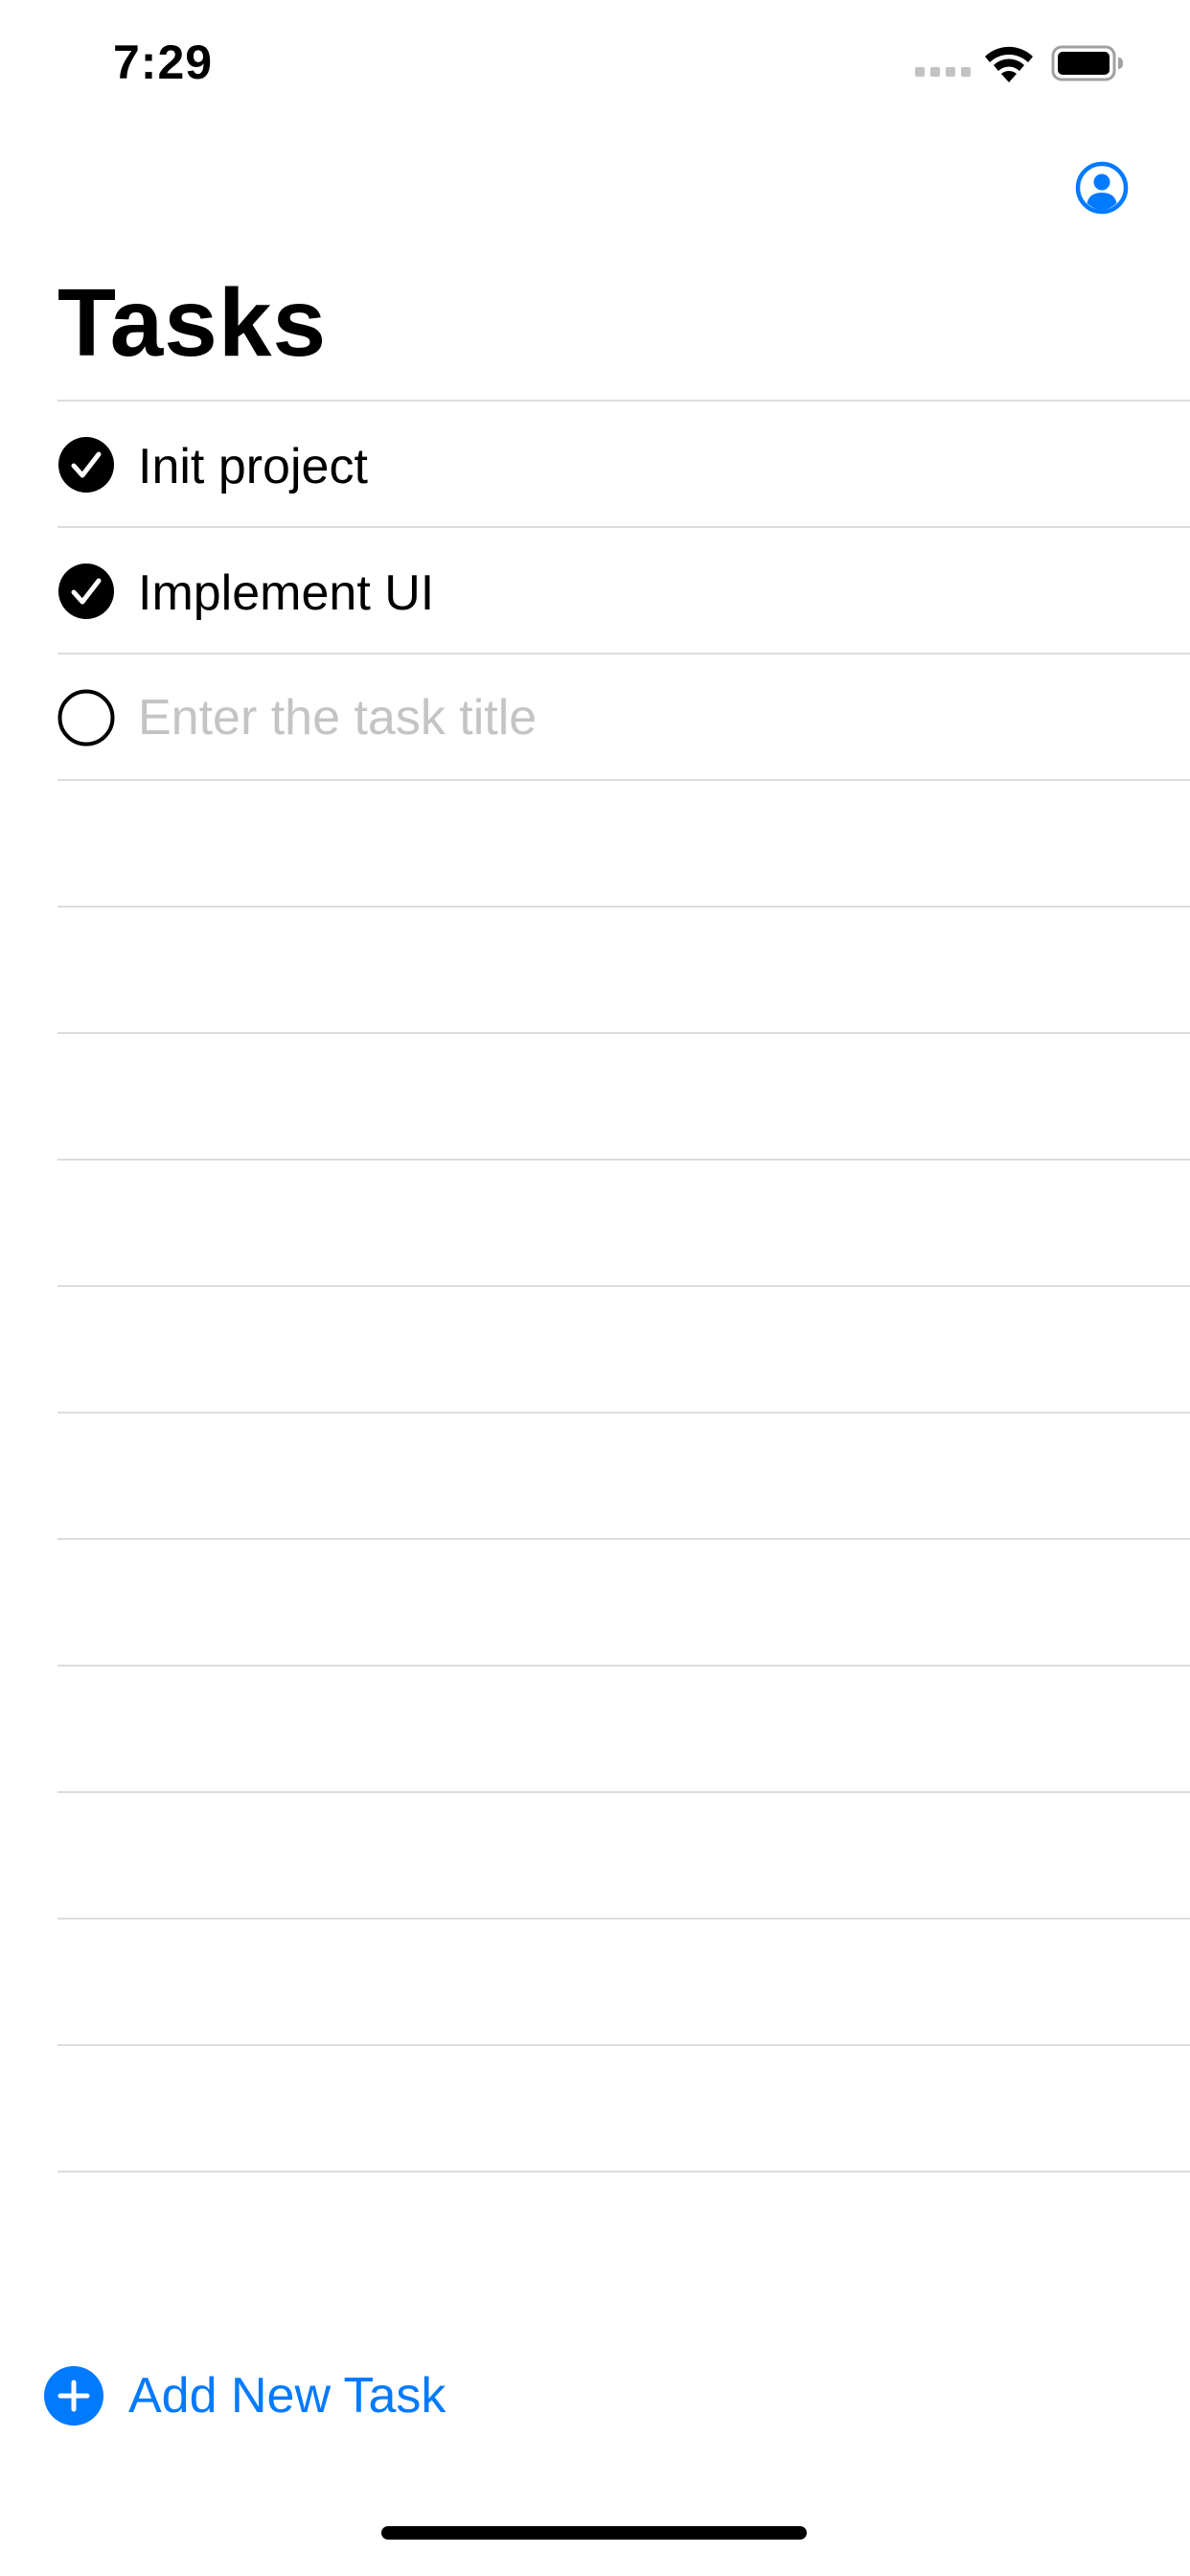 The width and height of the screenshot is (1190, 2576). I want to click on add-new-task-label: Add New Task, so click(287, 2396).